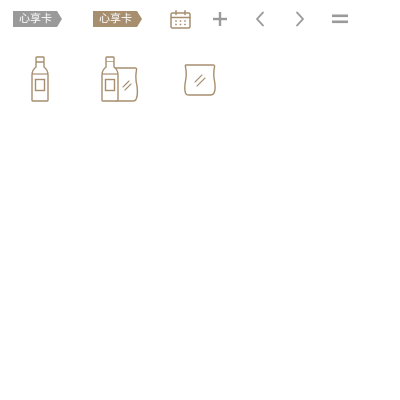 The height and width of the screenshot is (400, 400). What do you see at coordinates (340, 19) in the screenshot?
I see `equals-icon` at bounding box center [340, 19].